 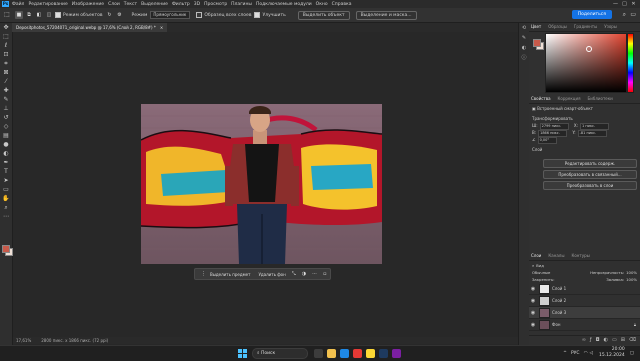 I want to click on panel-foreground-swatch, so click(x=537, y=43).